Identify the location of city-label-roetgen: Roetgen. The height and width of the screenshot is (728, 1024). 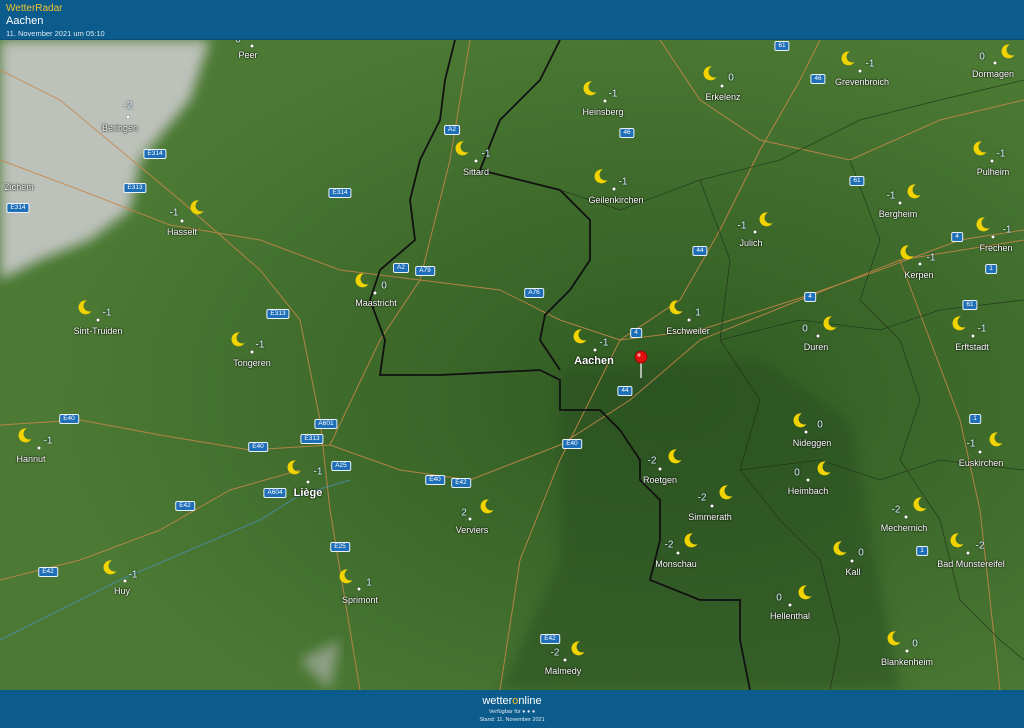
(660, 480).